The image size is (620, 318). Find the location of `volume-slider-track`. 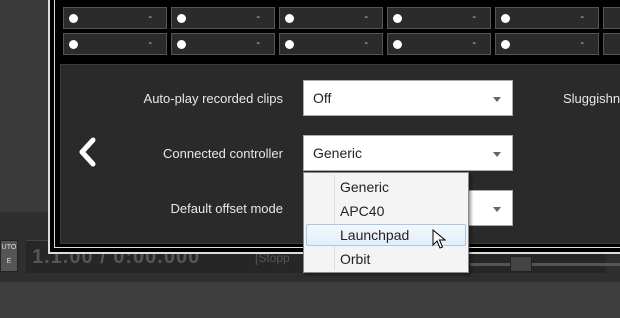

volume-slider-track is located at coordinates (545, 264).